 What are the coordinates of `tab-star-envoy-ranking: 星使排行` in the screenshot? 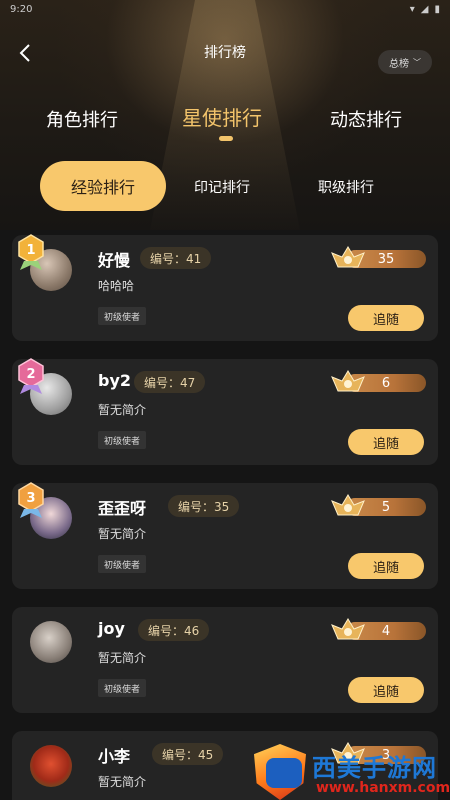 It's located at (222, 116).